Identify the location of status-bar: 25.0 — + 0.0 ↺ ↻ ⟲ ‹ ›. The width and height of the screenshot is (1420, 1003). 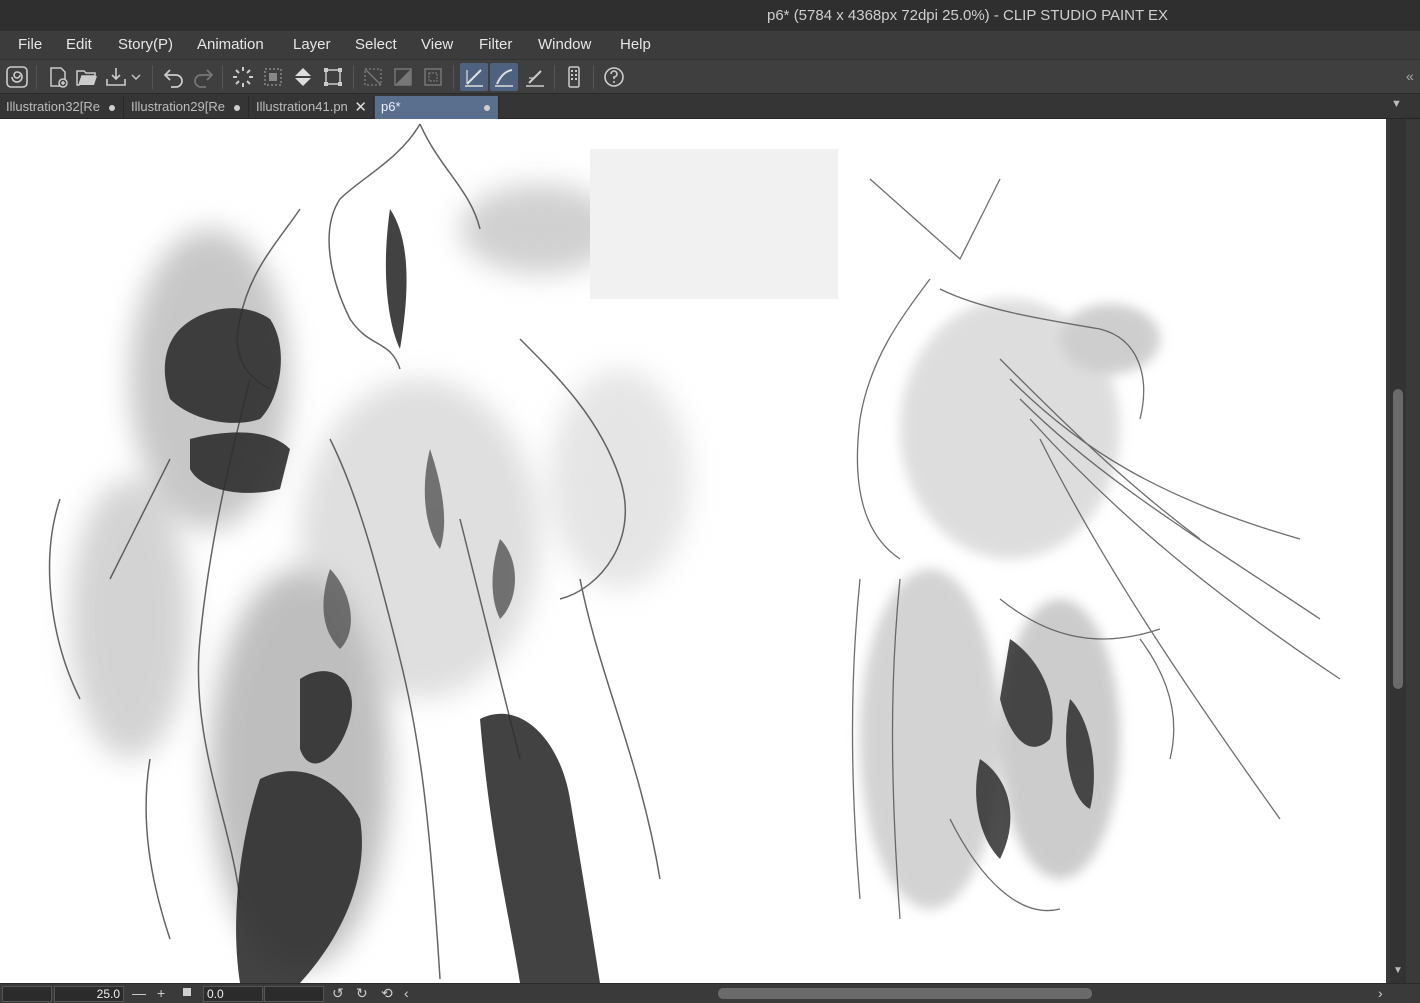
(710, 993).